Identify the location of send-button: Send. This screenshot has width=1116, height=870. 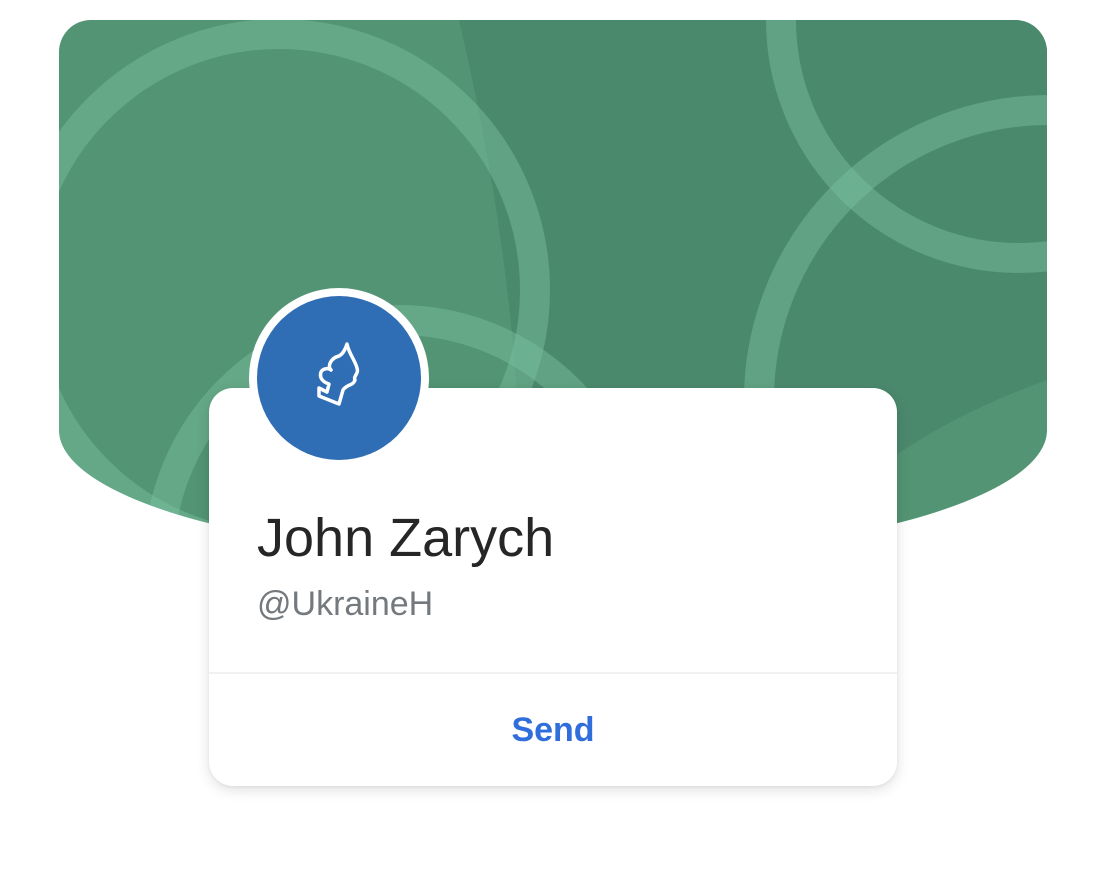
(553, 730).